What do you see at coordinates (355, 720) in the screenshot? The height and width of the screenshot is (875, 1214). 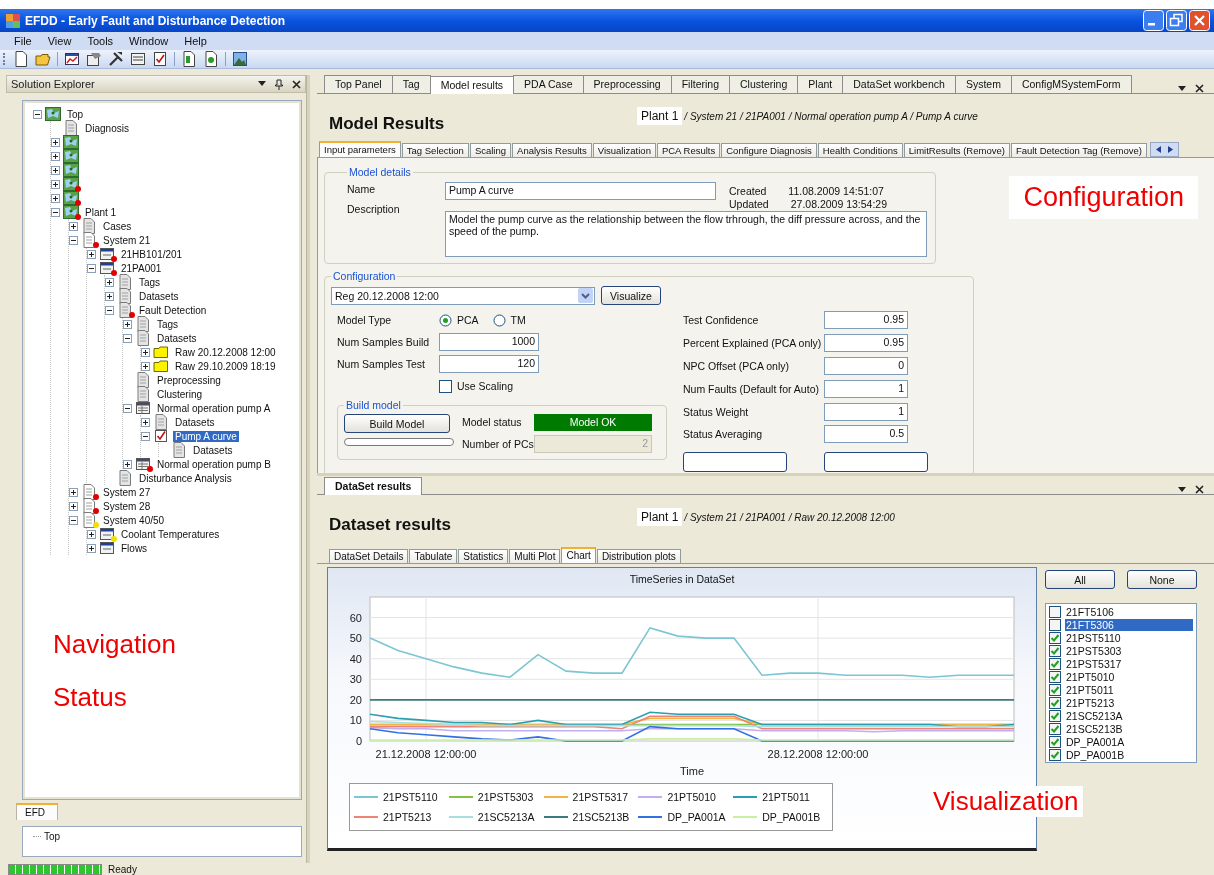 I see `axis-tick-label: 10` at bounding box center [355, 720].